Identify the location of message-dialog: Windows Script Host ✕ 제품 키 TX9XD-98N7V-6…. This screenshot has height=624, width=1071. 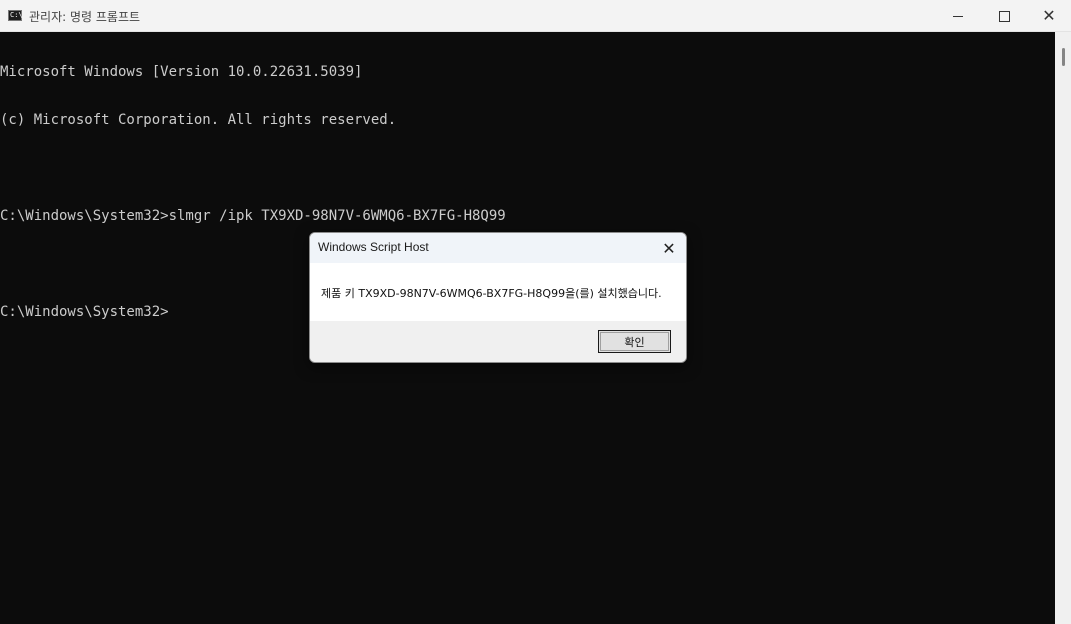
(498, 297).